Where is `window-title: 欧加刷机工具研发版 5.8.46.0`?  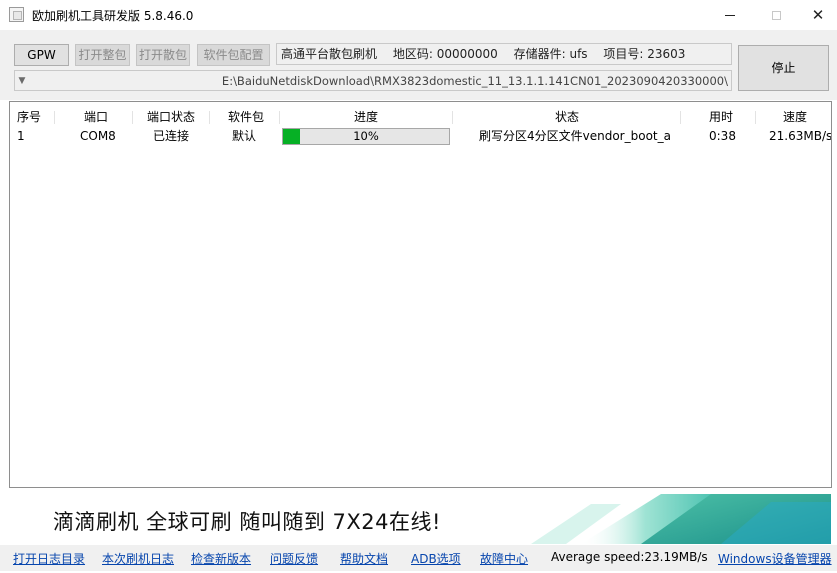
window-title: 欧加刷机工具研发版 5.8.46.0 is located at coordinates (113, 16).